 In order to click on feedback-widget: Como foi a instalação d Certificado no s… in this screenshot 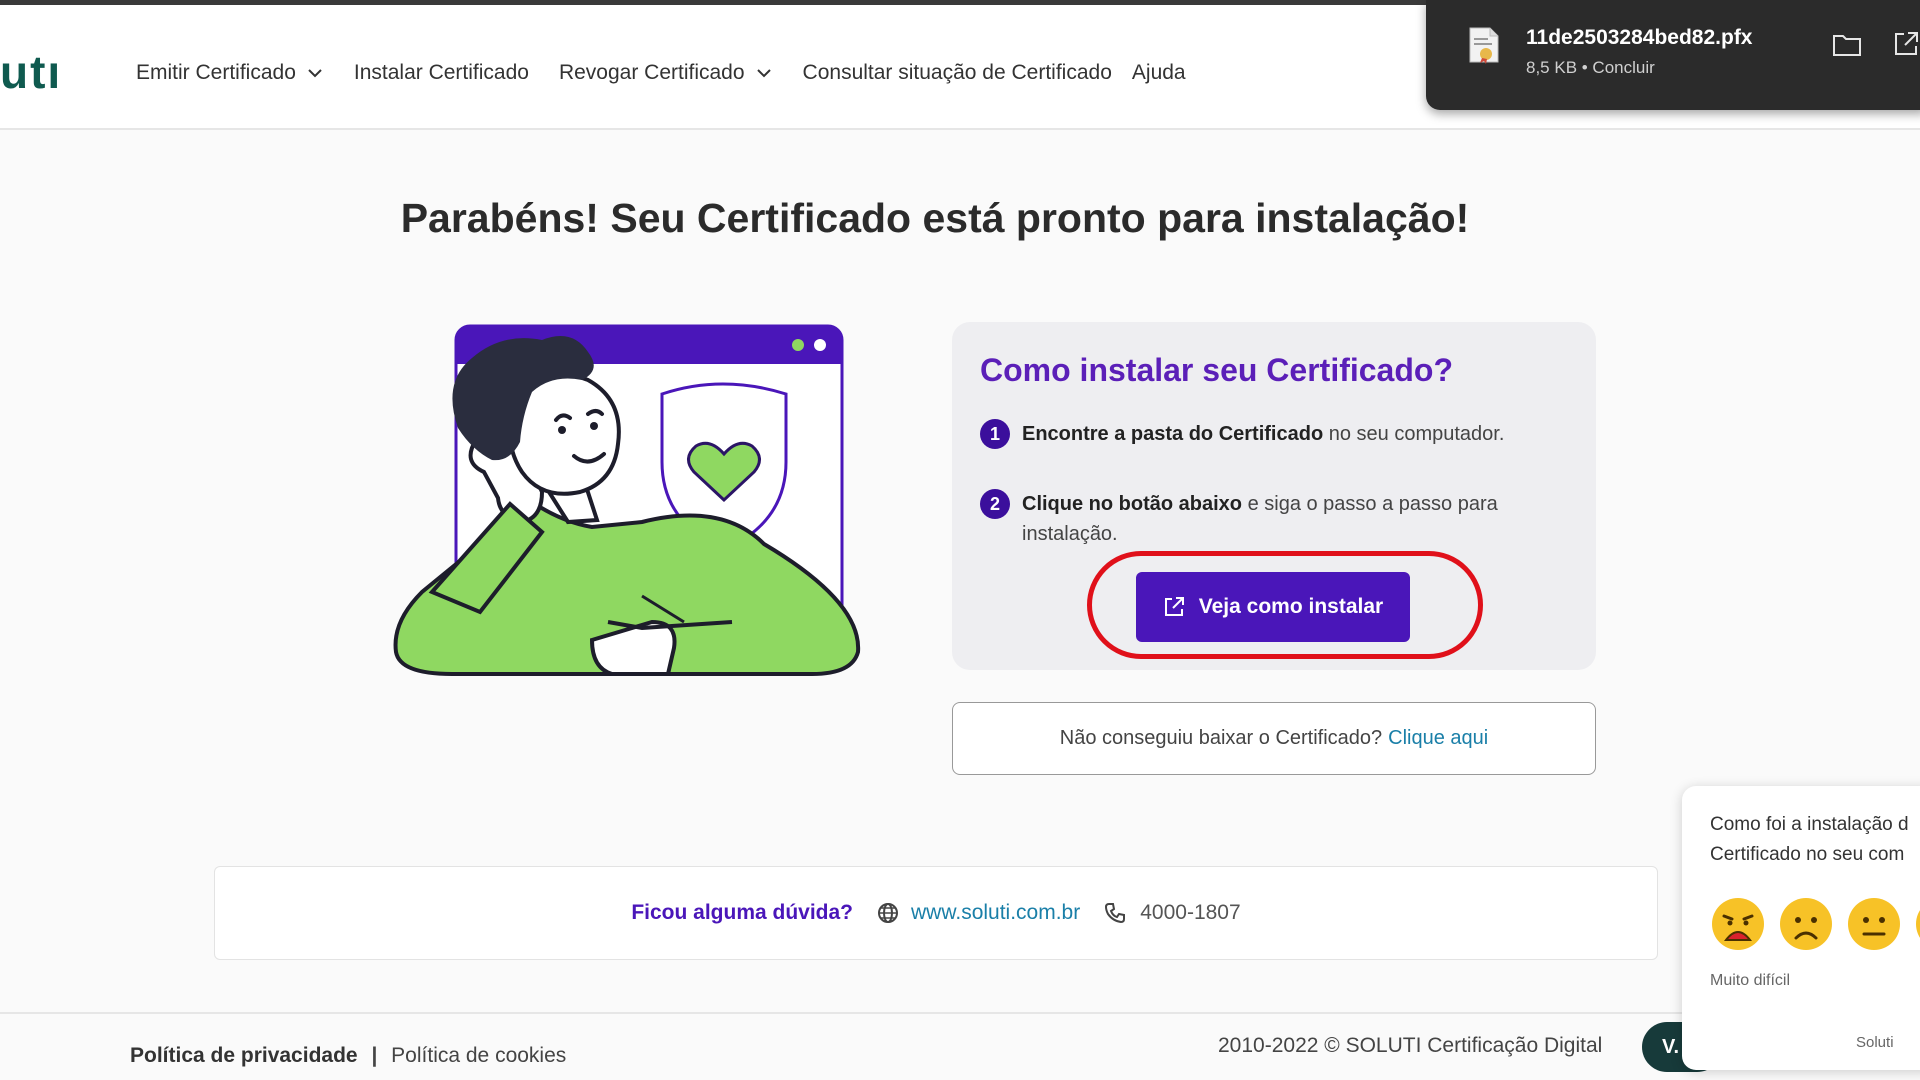, I will do `click(1801, 928)`.